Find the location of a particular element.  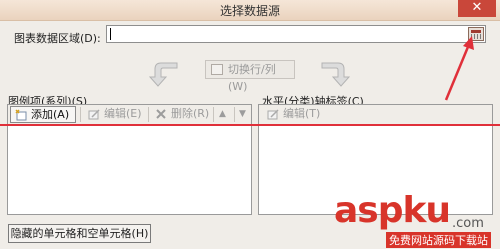

edit-axis-labels-button: 编辑(T) is located at coordinates (295, 114).